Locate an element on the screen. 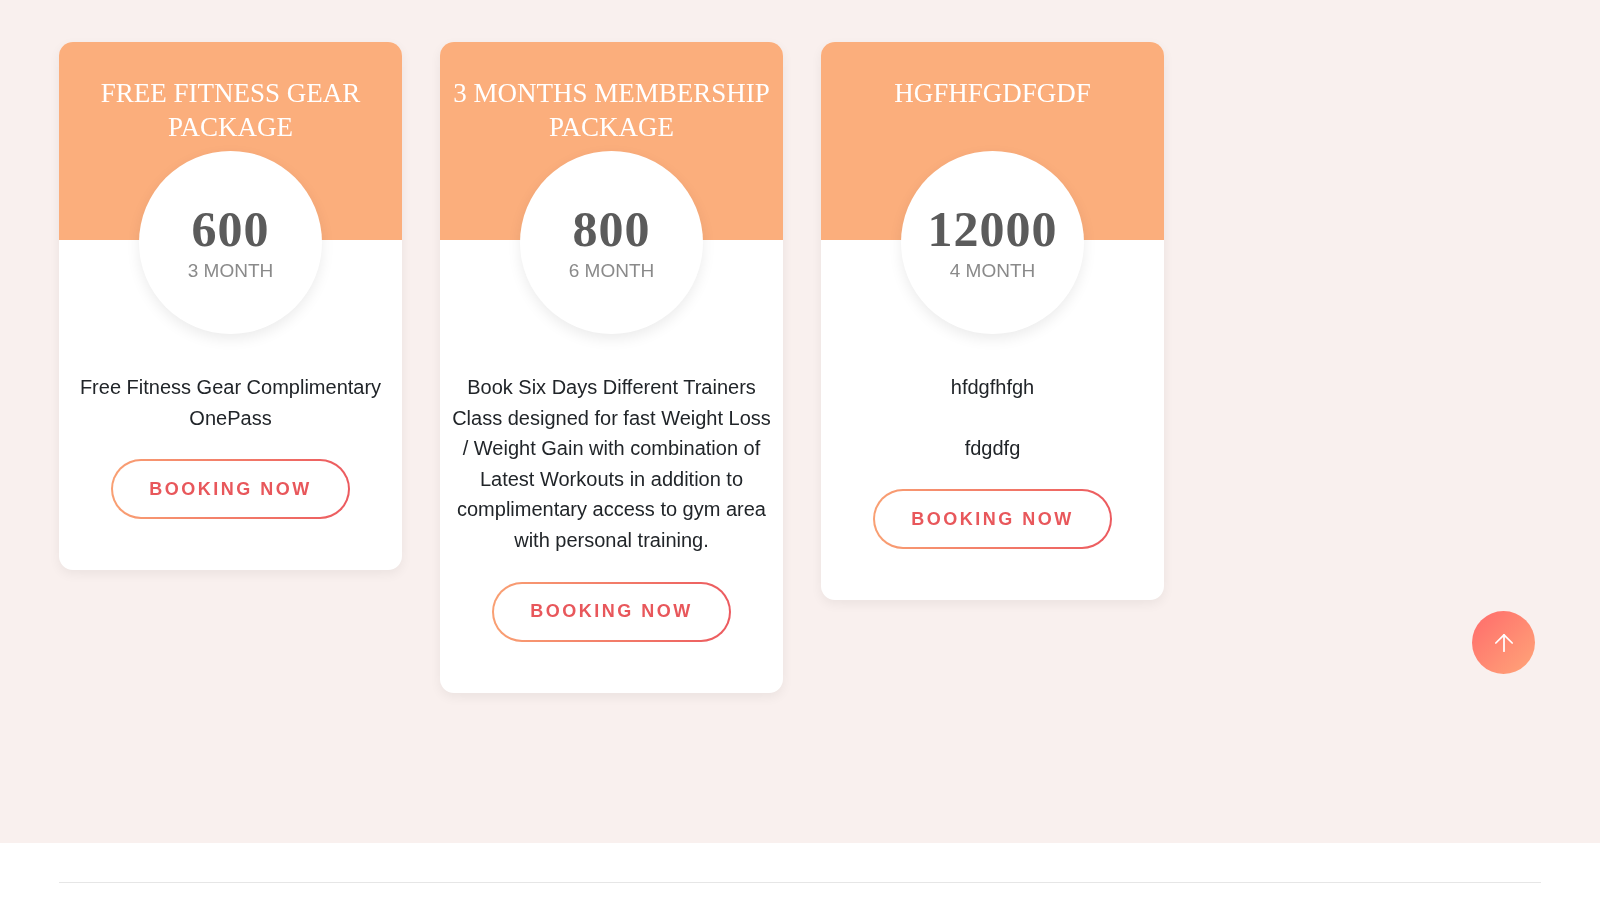  package-duration: 3 MONTH is located at coordinates (230, 271).